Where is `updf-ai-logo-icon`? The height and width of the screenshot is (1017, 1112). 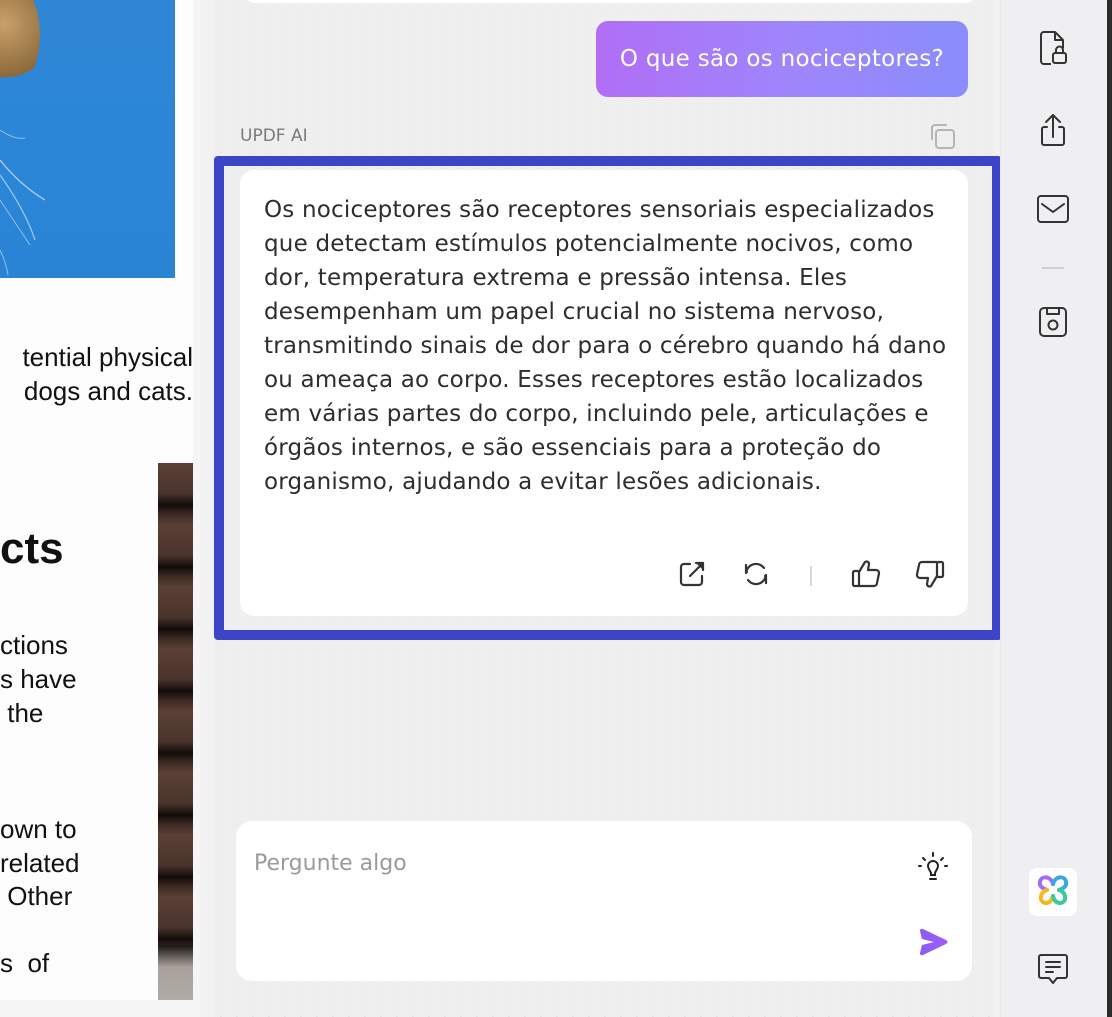 updf-ai-logo-icon is located at coordinates (1053, 892).